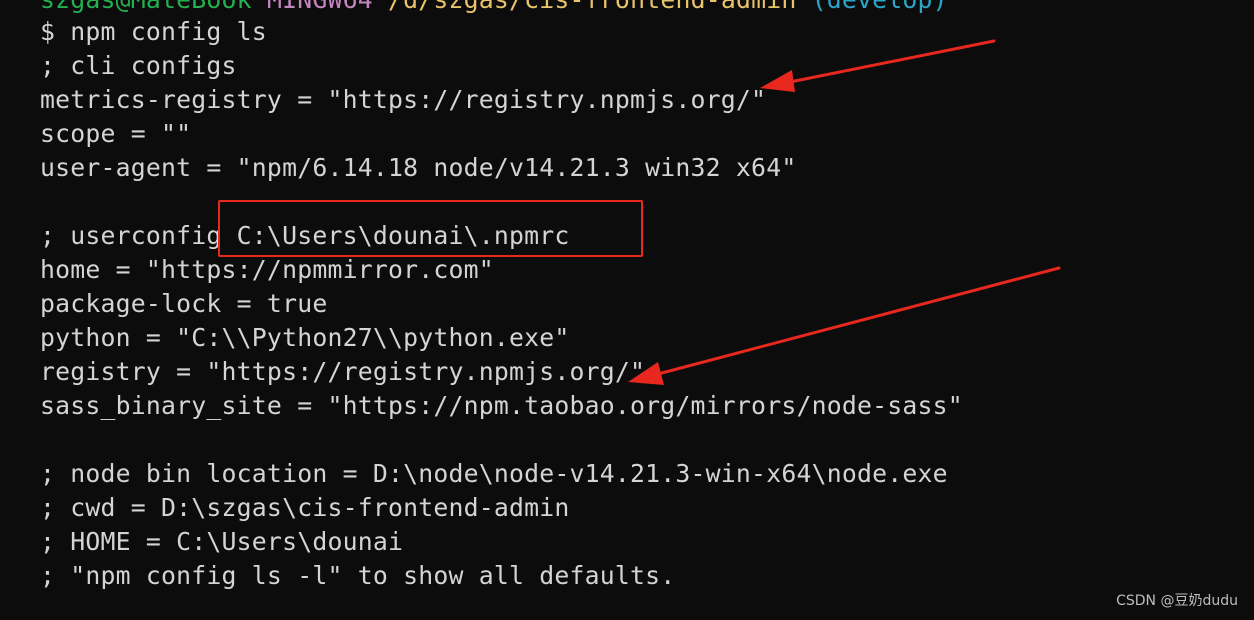  What do you see at coordinates (878, 65) in the screenshot?
I see `arrow-metrics-registry` at bounding box center [878, 65].